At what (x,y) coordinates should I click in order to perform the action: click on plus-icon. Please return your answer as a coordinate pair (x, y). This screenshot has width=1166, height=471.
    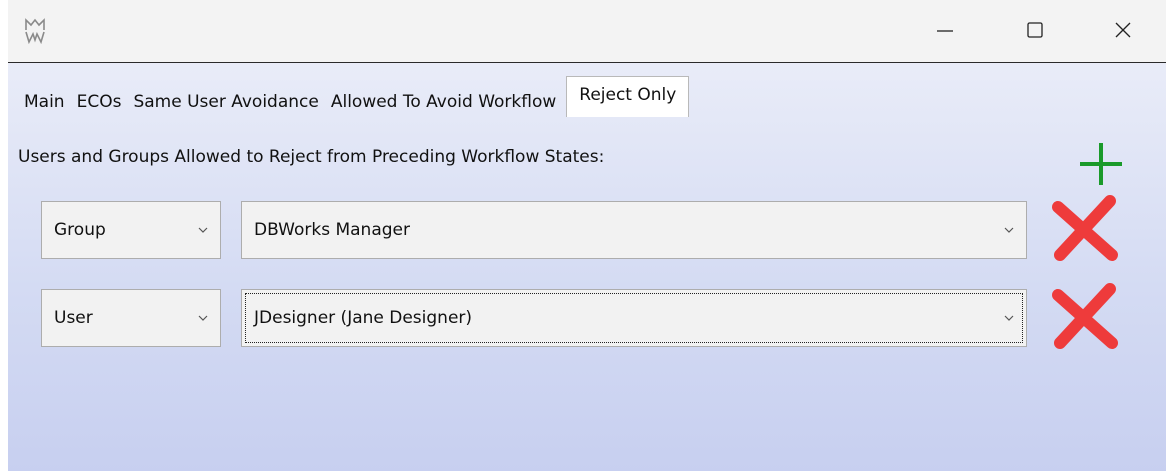
    Looking at the image, I should click on (1101, 164).